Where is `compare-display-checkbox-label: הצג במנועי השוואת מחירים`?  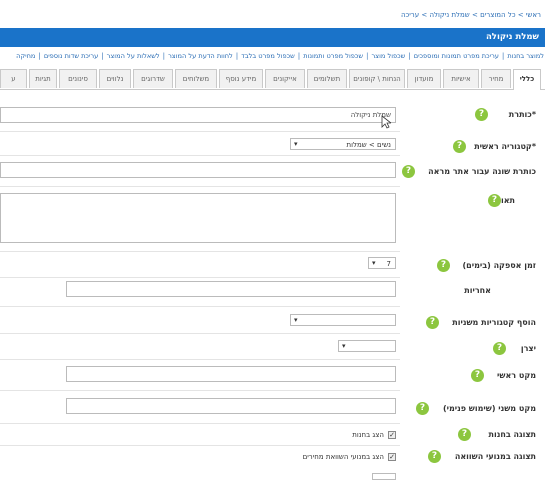 compare-display-checkbox-label: הצג במנועי השוואת מחירים is located at coordinates (343, 457).